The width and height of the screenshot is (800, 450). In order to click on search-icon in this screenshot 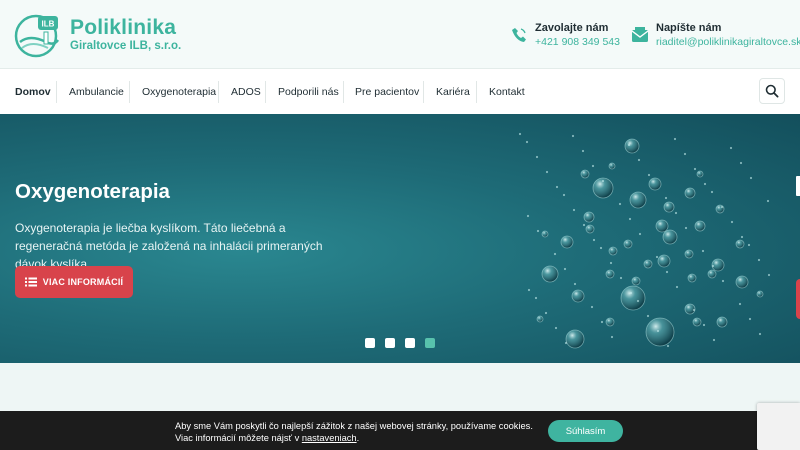, I will do `click(772, 91)`.